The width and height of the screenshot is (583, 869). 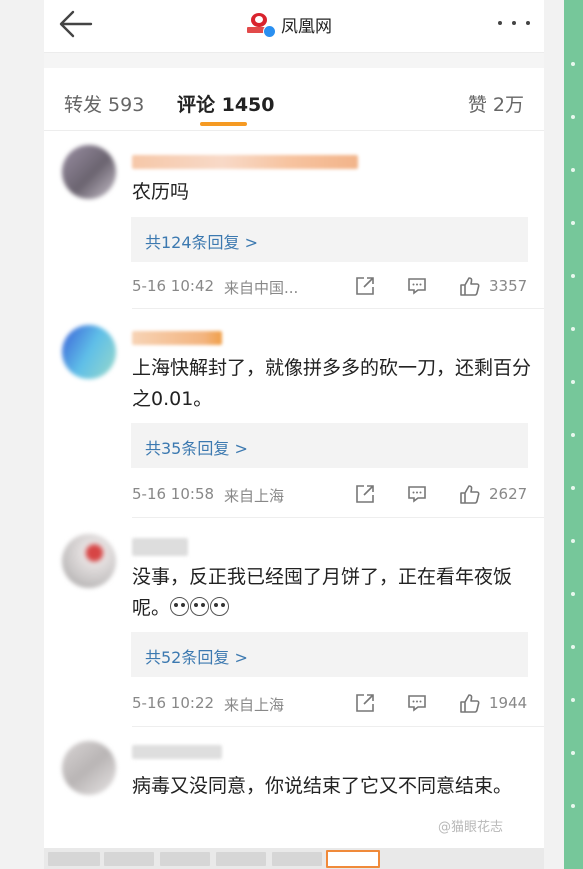 What do you see at coordinates (306, 26) in the screenshot?
I see `page-title: 凤凰网` at bounding box center [306, 26].